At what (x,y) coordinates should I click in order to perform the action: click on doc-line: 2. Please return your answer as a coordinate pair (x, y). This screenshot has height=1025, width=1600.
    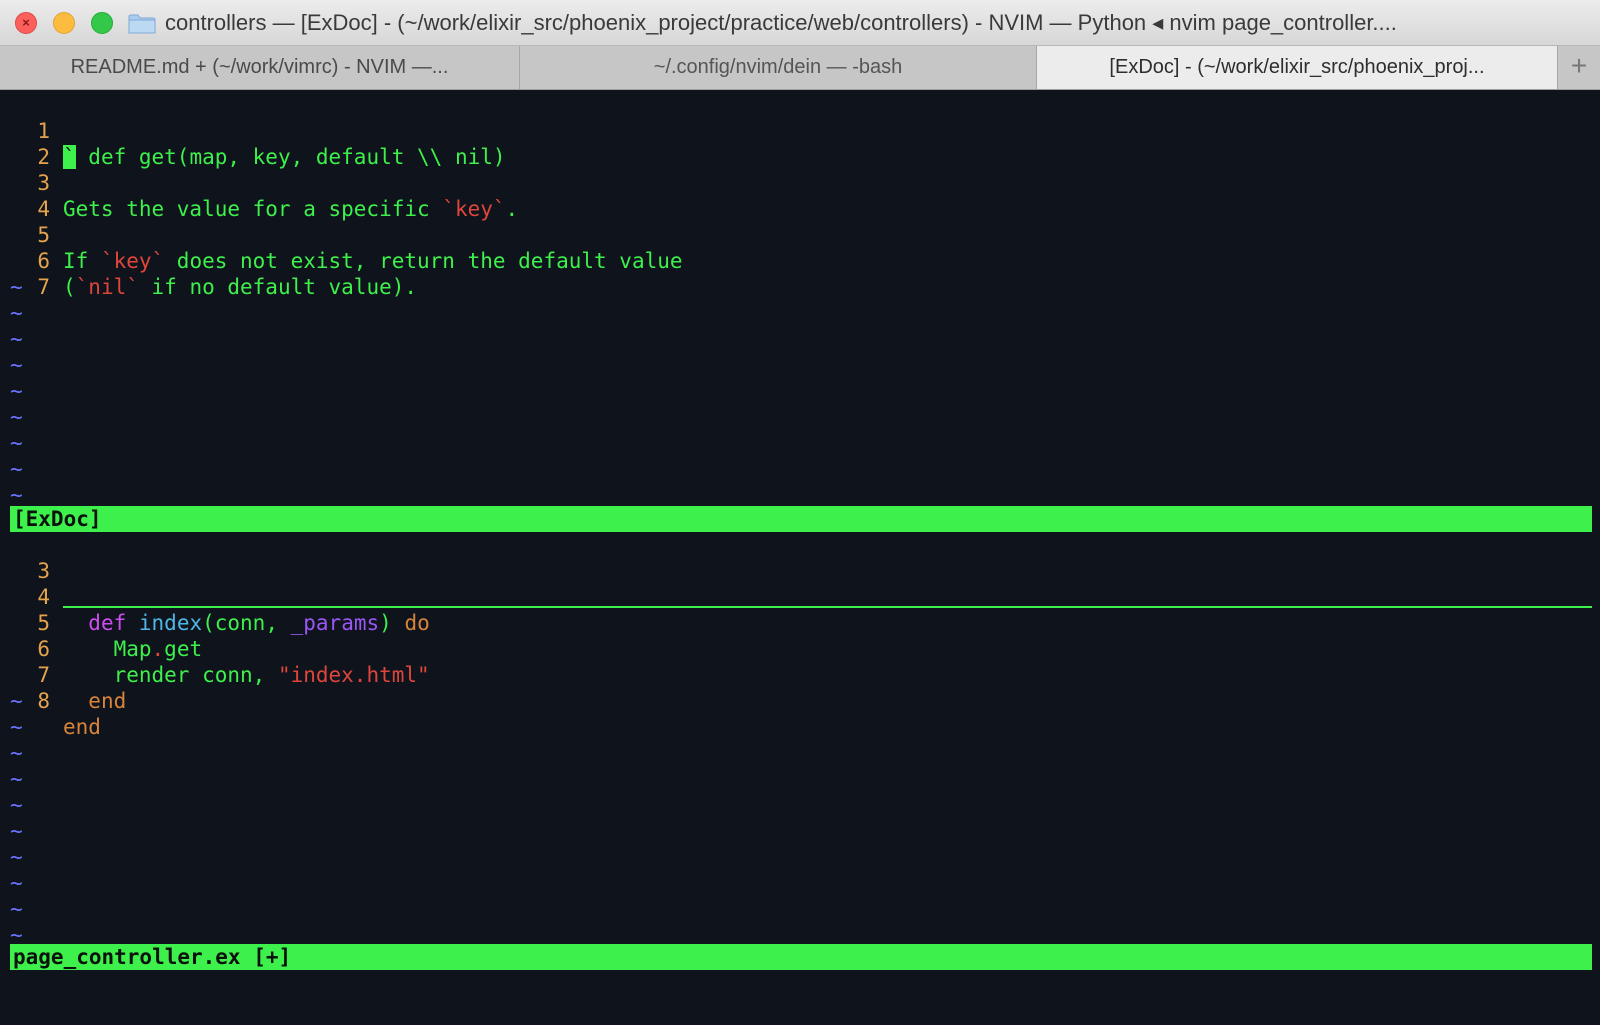
    Looking at the image, I should click on (25, 143).